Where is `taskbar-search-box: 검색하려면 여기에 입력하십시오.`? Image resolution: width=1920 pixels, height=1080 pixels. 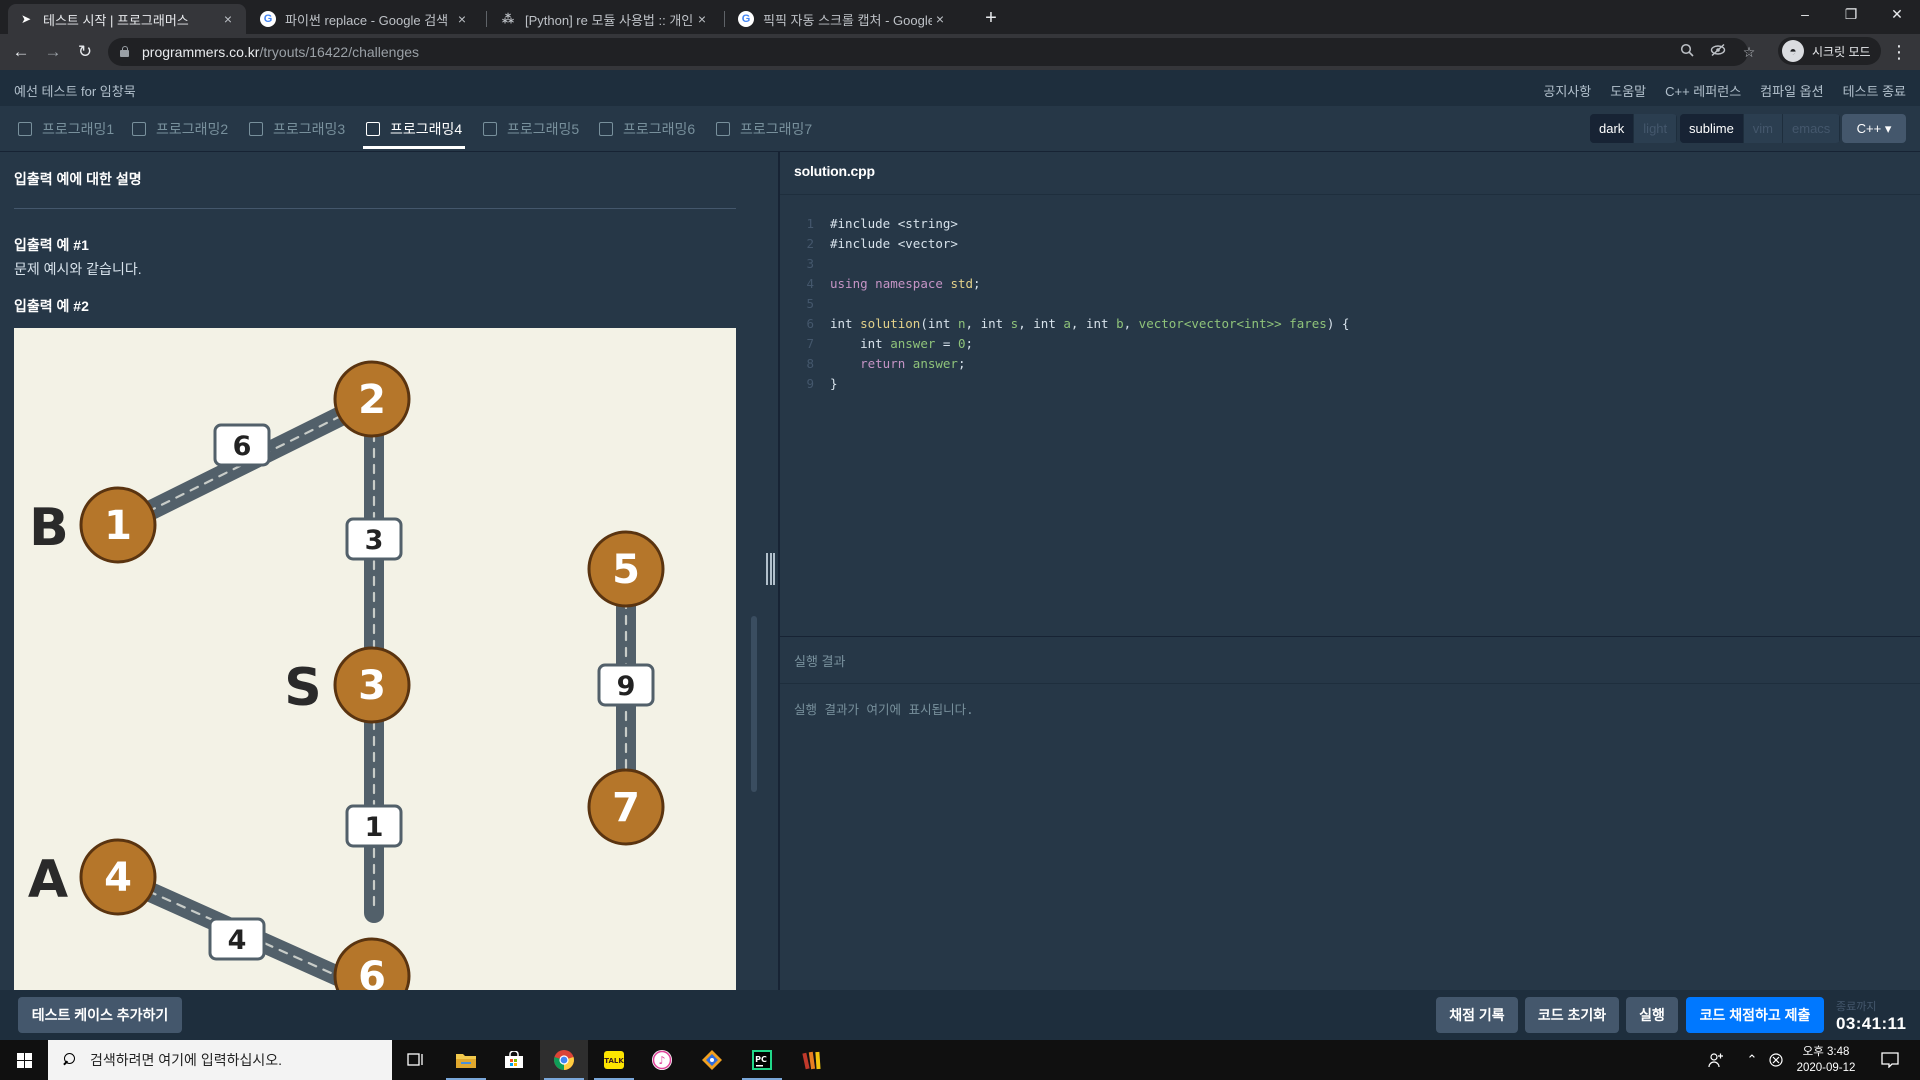
taskbar-search-box: 검색하려면 여기에 입력하십시오. is located at coordinates (220, 1060).